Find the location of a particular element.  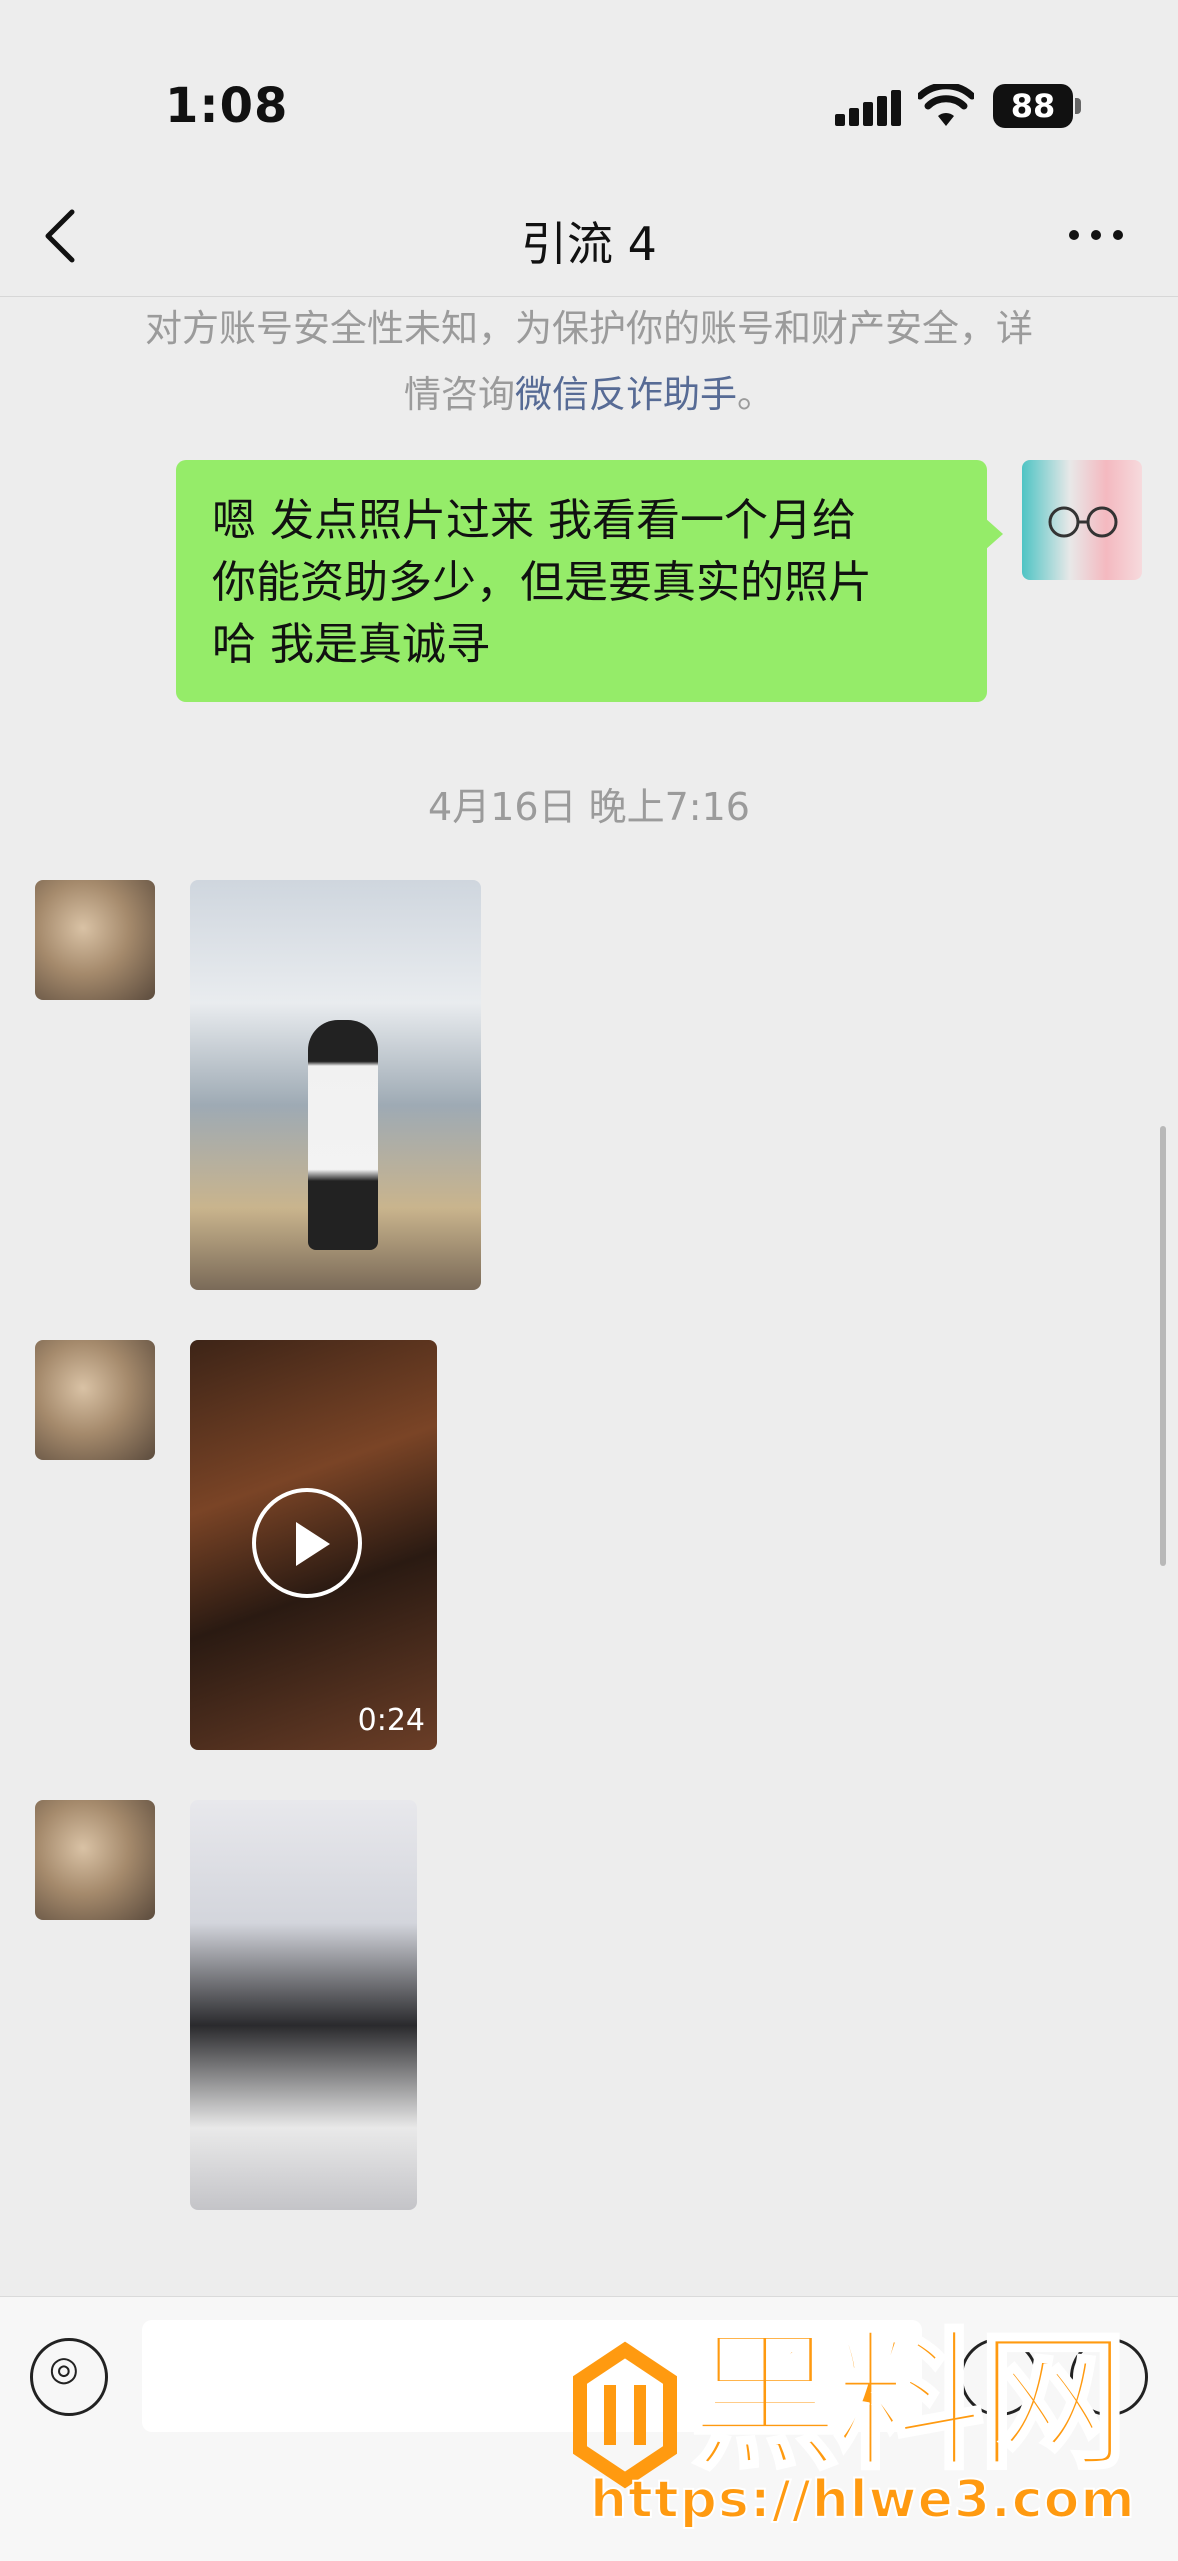

video-duration: 0:24 is located at coordinates (391, 1720).